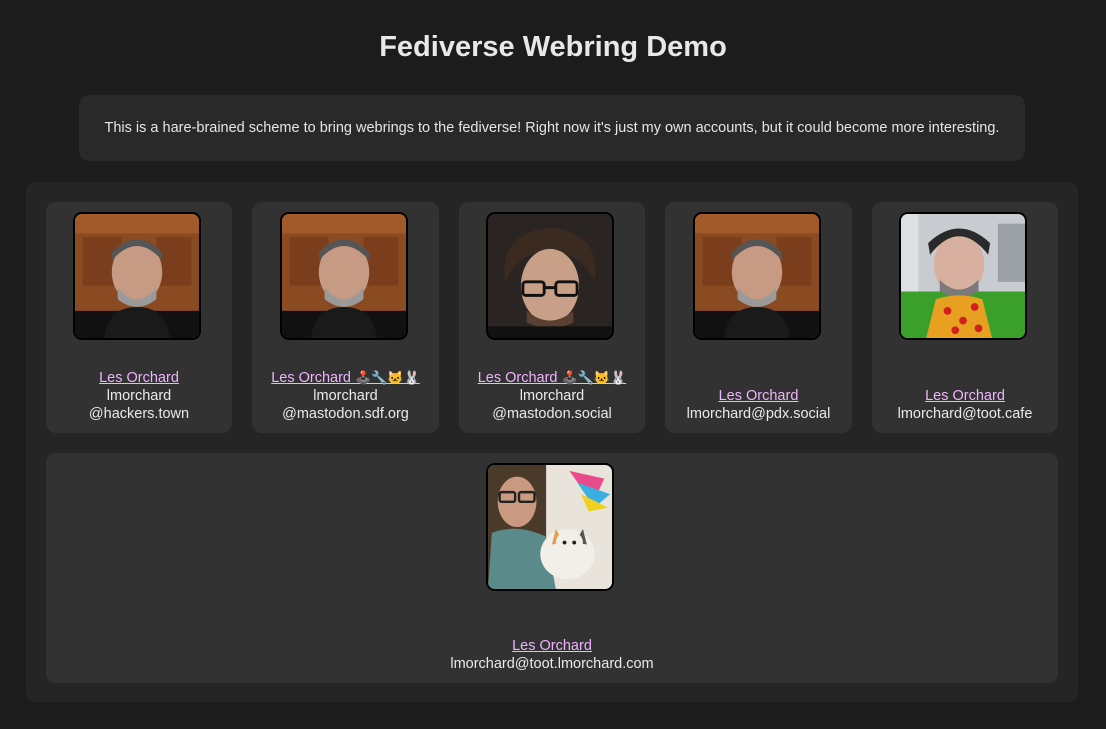 Image resolution: width=1106 pixels, height=729 pixels. I want to click on account-text: Les Orchard lmorchard@toot.lmorchard.com, so click(552, 655).